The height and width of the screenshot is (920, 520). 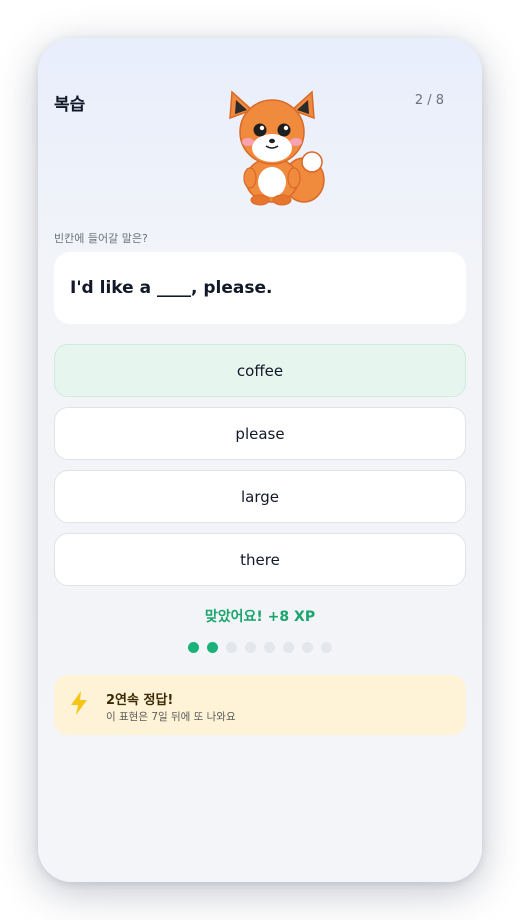 I want to click on fox-mascot-icon, so click(x=277, y=148).